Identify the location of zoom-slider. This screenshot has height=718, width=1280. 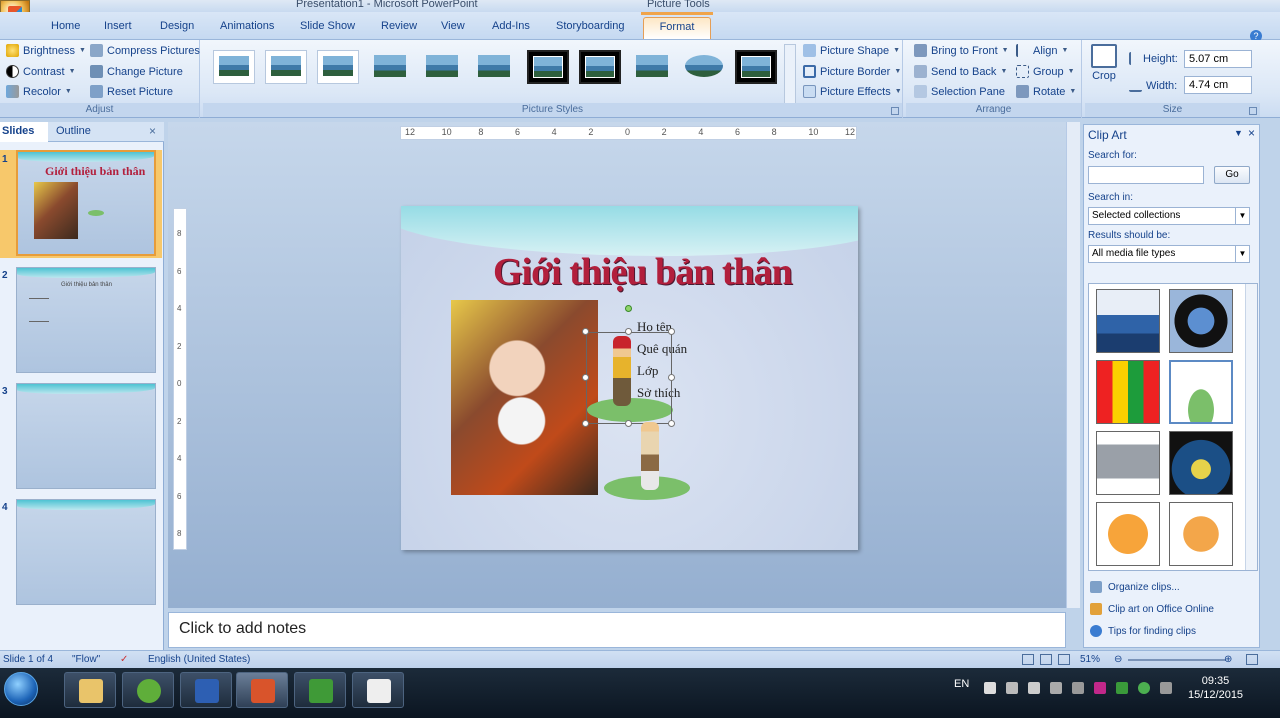
(1177, 660).